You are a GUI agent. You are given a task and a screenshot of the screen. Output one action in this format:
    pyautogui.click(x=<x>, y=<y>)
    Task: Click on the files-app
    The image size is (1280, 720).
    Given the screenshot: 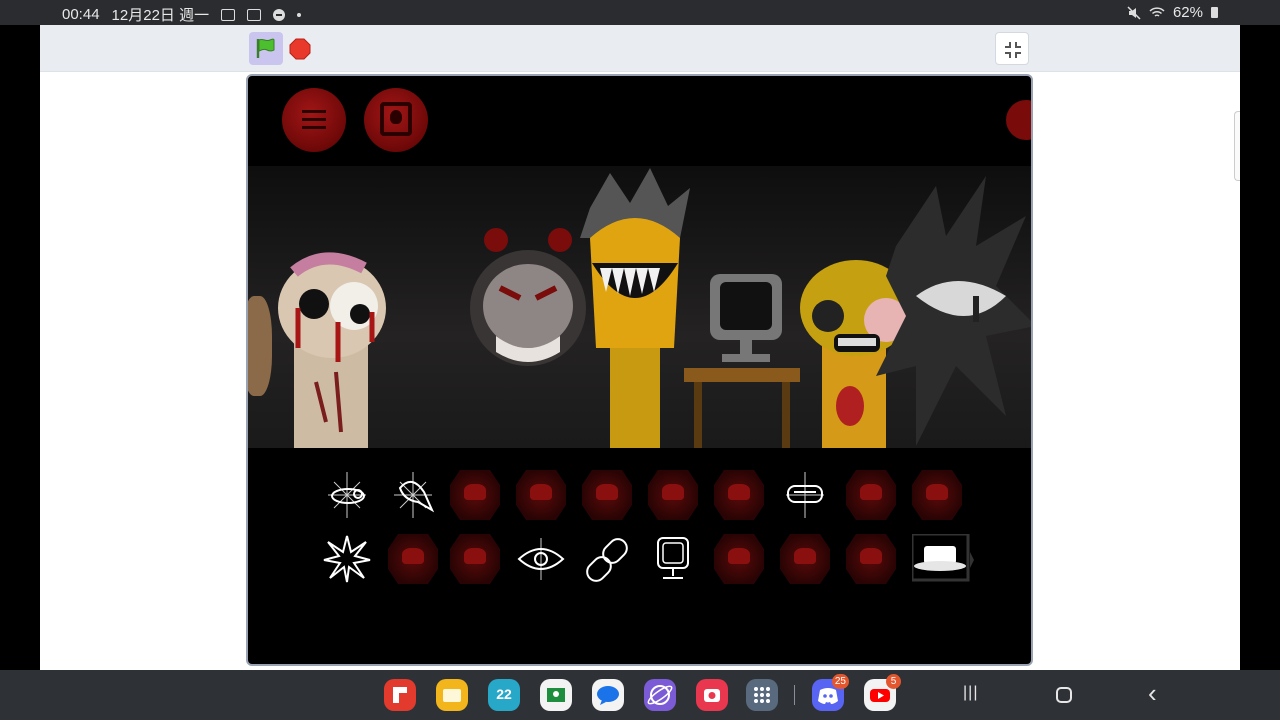 What is the action you would take?
    pyautogui.click(x=452, y=695)
    